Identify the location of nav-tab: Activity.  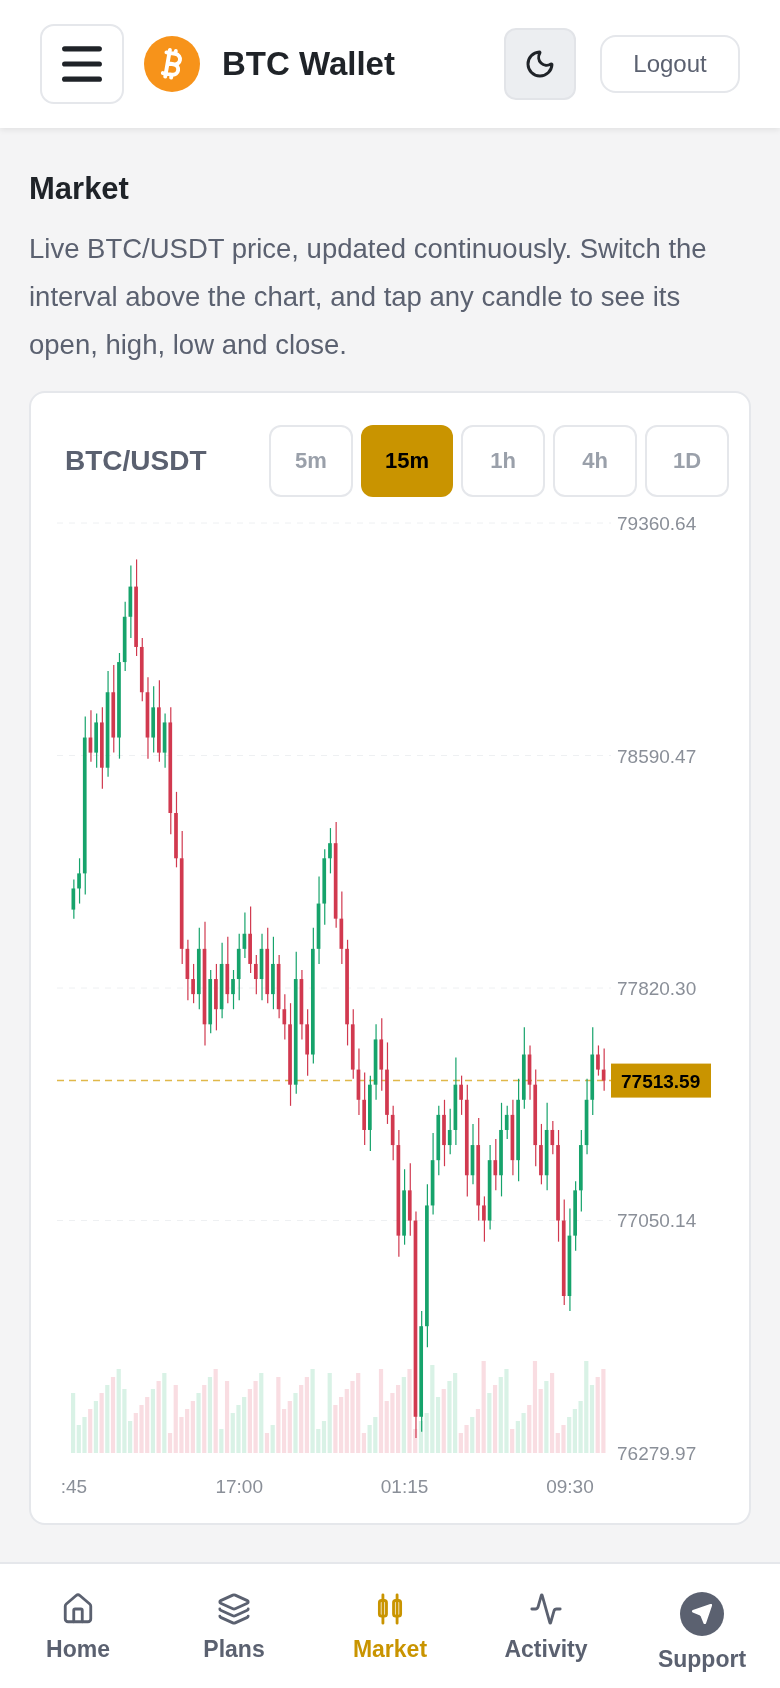
(546, 1629).